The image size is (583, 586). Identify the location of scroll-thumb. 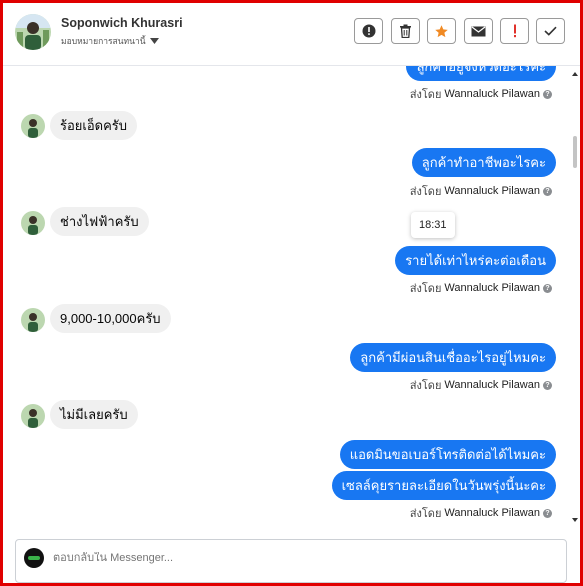
(575, 152).